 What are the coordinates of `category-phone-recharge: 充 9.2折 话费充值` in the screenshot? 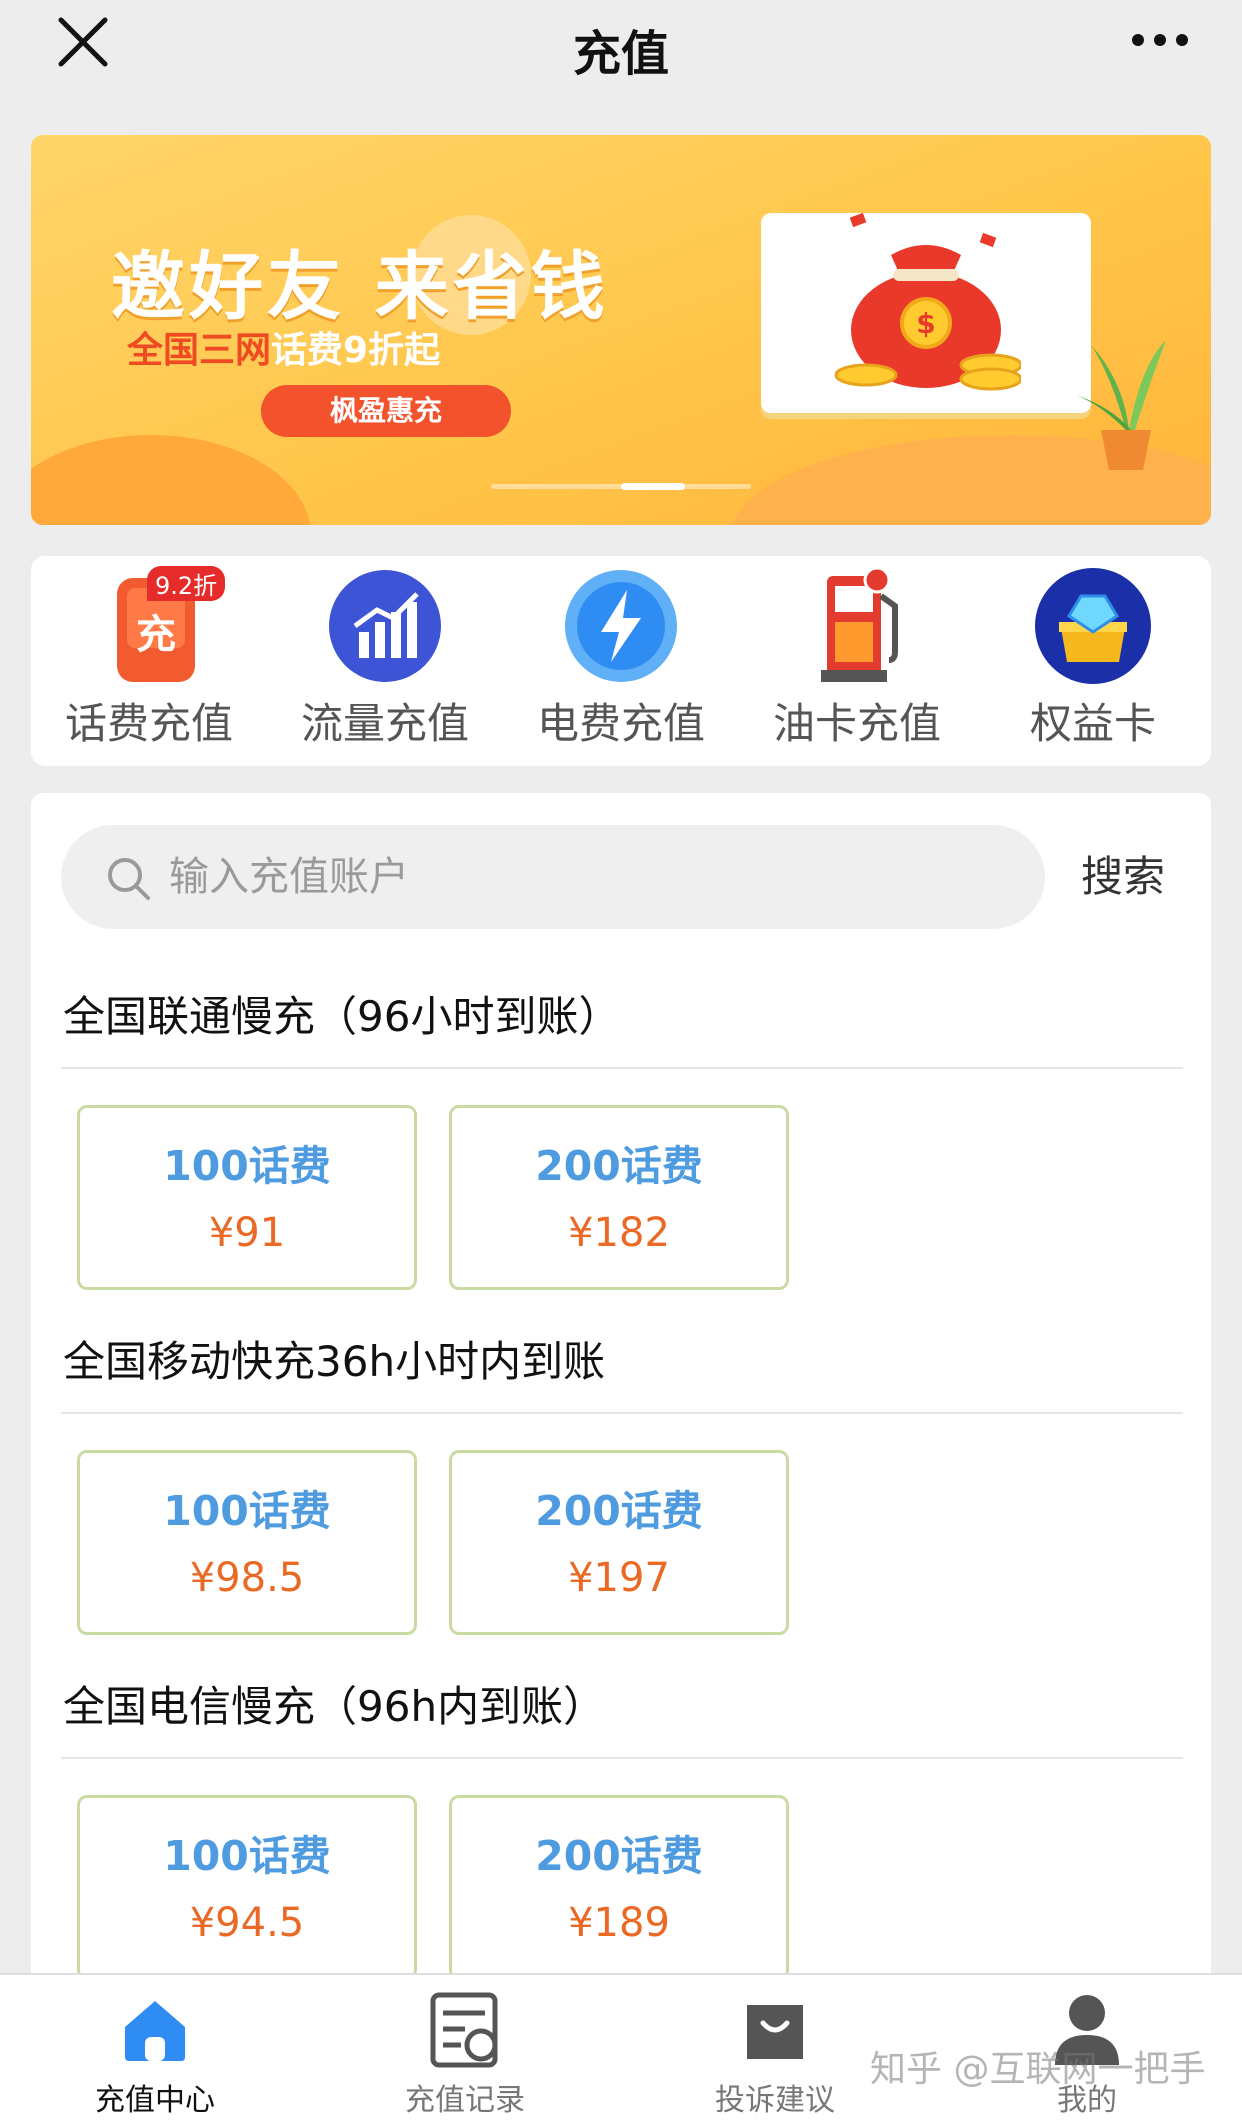 It's located at (149, 658).